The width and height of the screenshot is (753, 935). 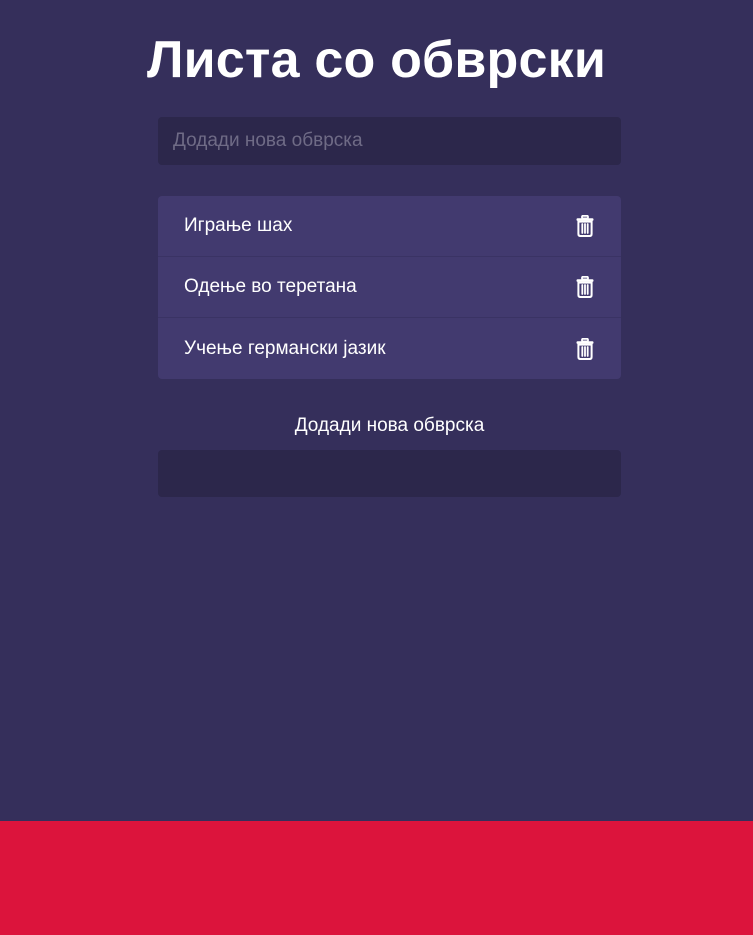 I want to click on task-label: Играње шах, so click(x=238, y=225).